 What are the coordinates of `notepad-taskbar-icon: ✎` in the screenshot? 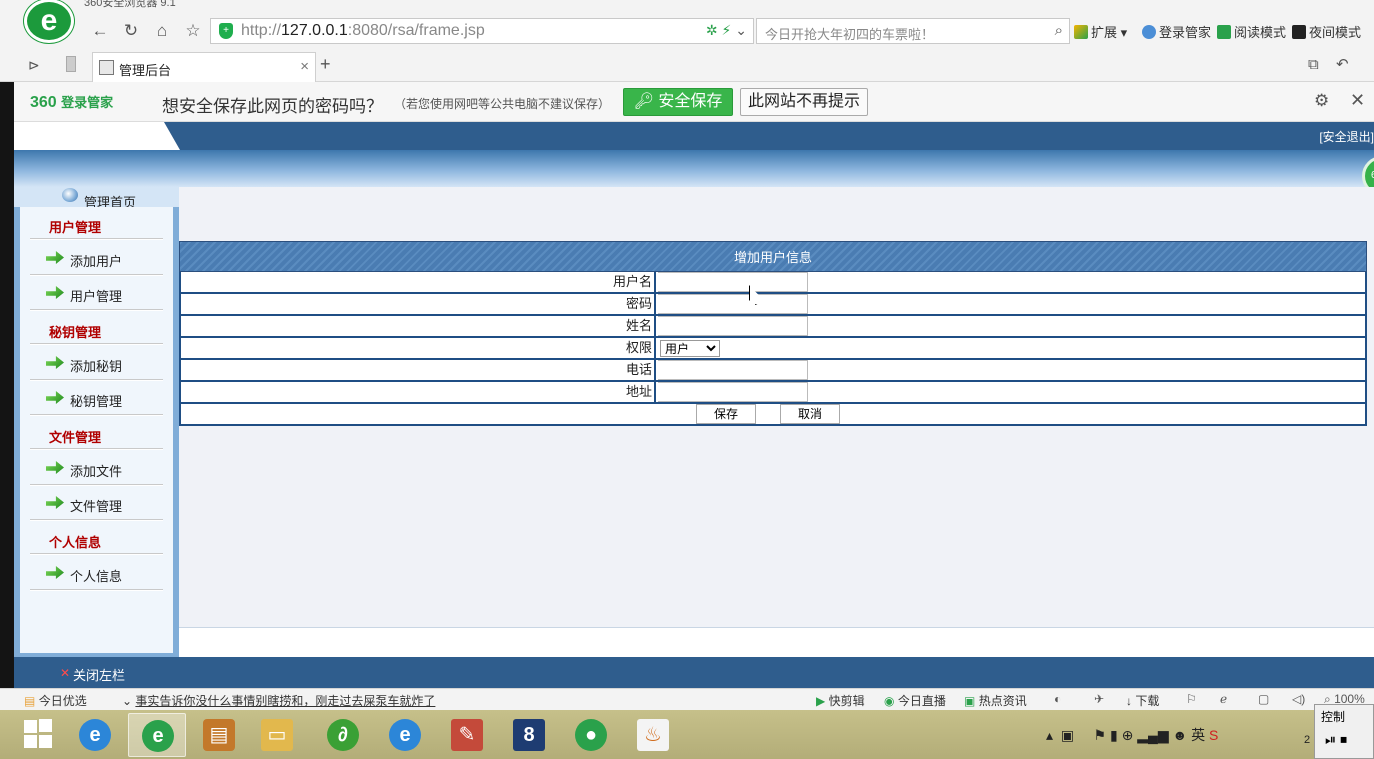 It's located at (467, 735).